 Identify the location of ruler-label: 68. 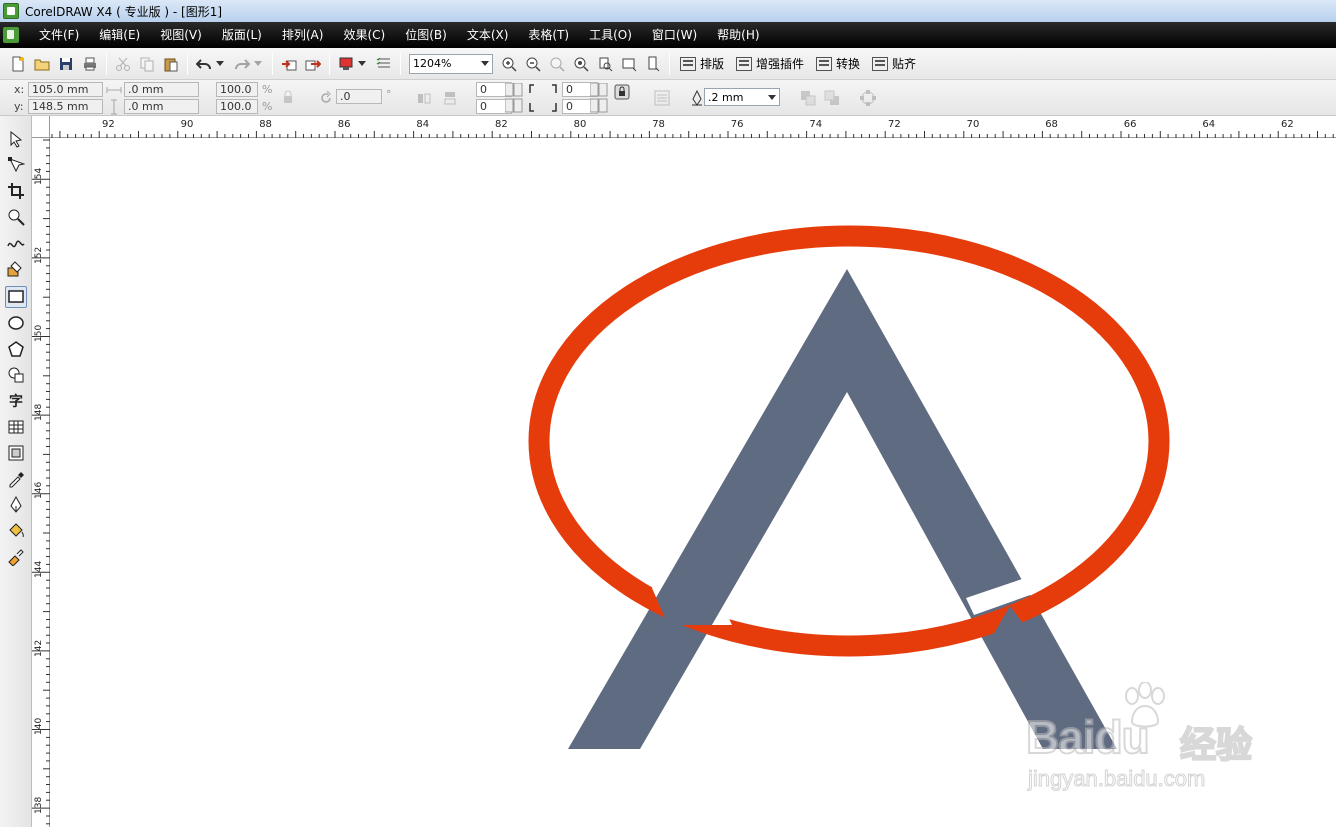
(1051, 124).